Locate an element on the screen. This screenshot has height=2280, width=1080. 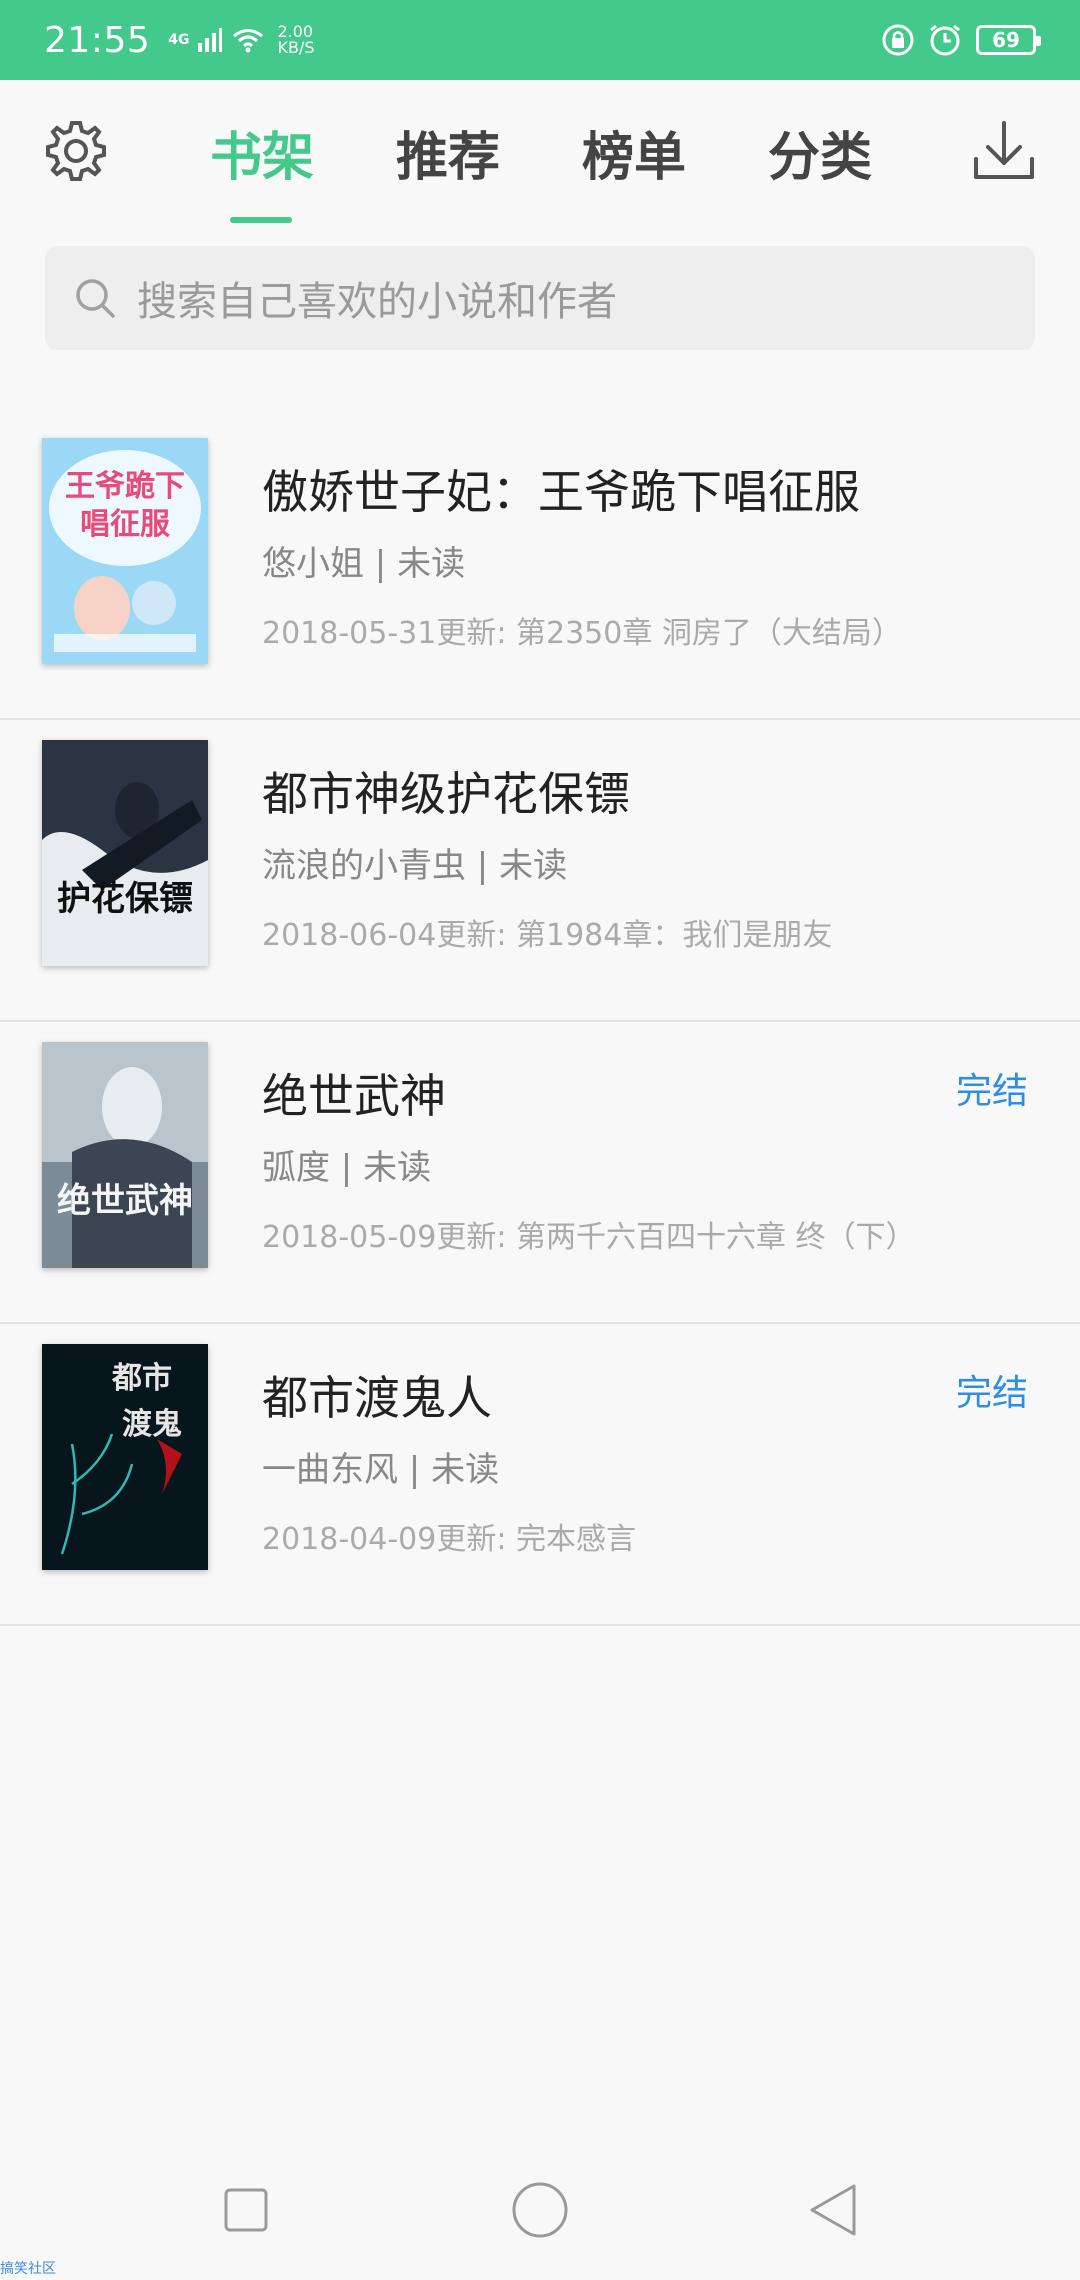
book-update: 2018-06-04更新: 第1984章：我们是朋友 is located at coordinates (547, 935).